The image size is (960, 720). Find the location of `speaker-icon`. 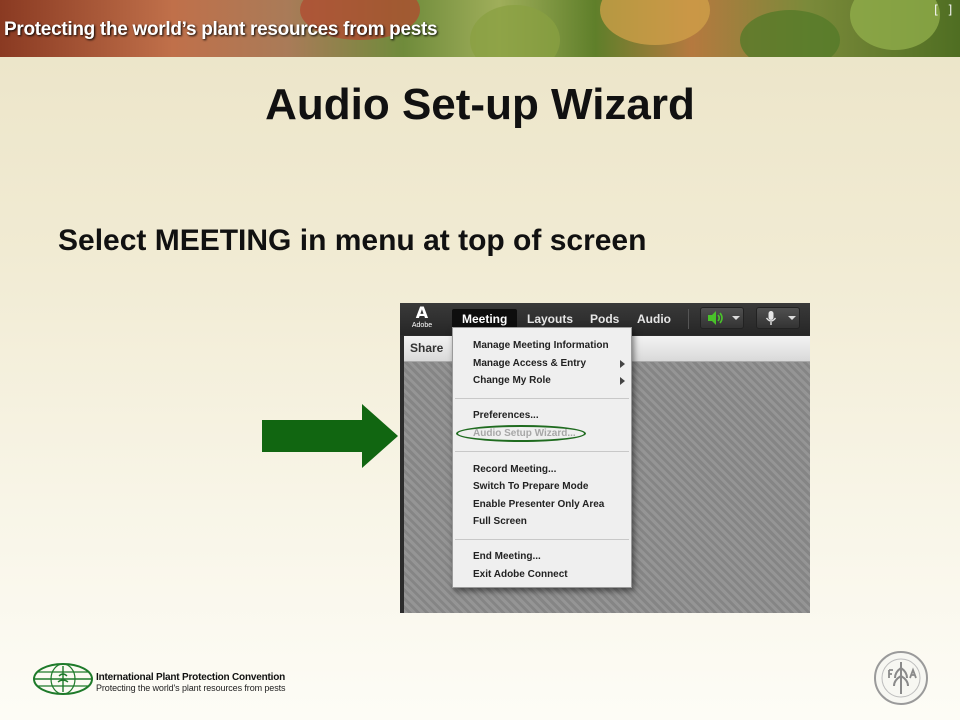

speaker-icon is located at coordinates (715, 318).